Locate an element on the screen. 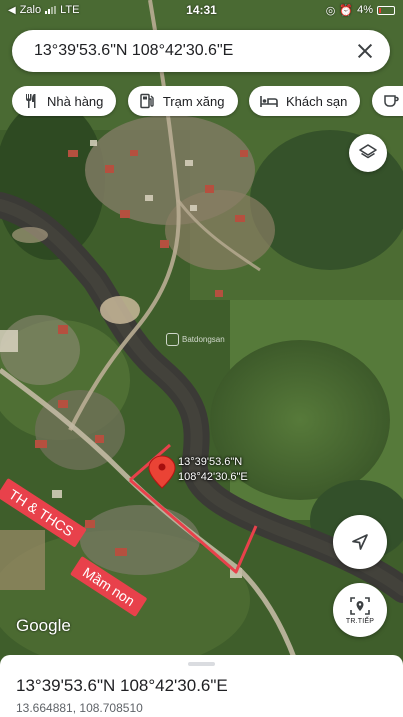  drag-handle is located at coordinates (201, 664).